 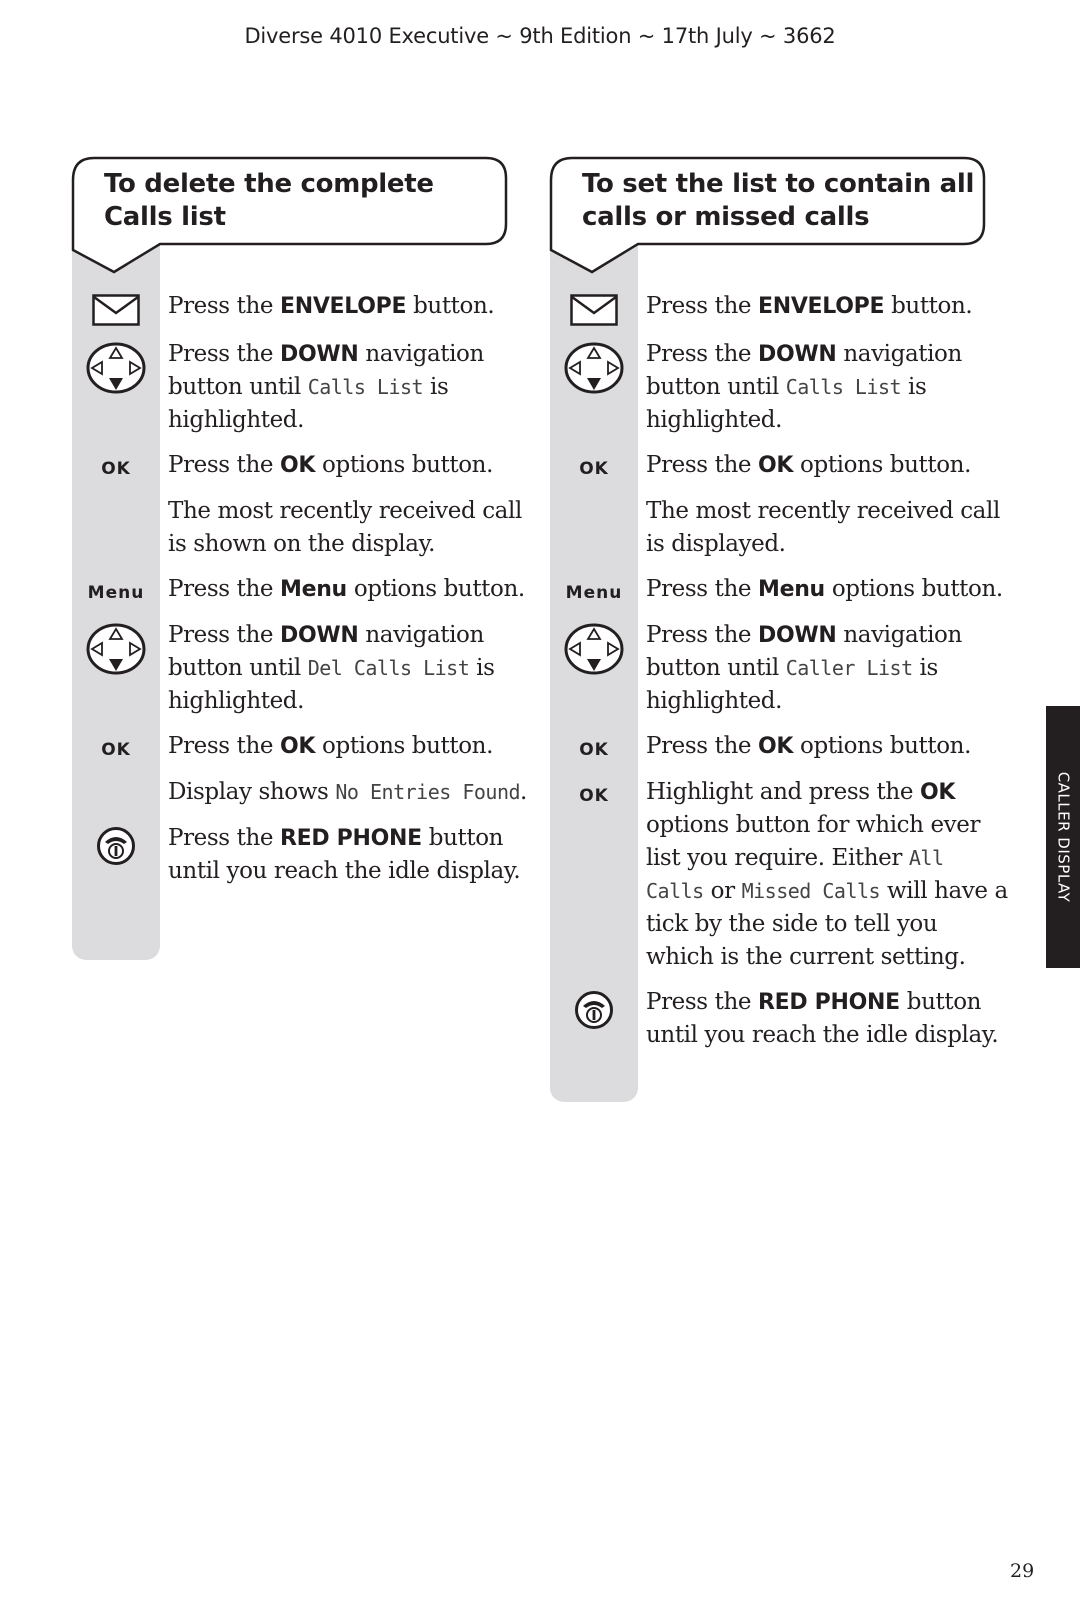 I want to click on instruction-step: Press the ENVELOPE button., so click(x=780, y=308).